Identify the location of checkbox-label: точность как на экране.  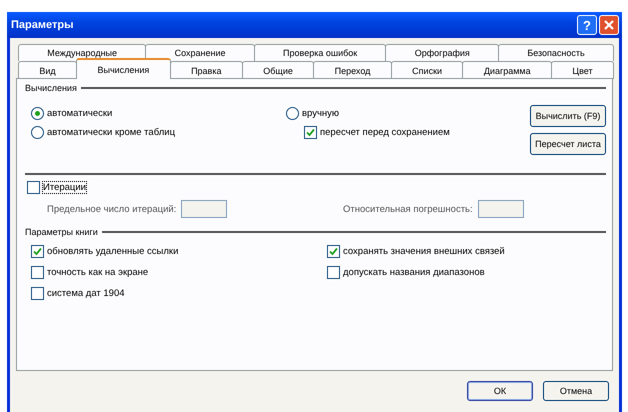
(97, 272).